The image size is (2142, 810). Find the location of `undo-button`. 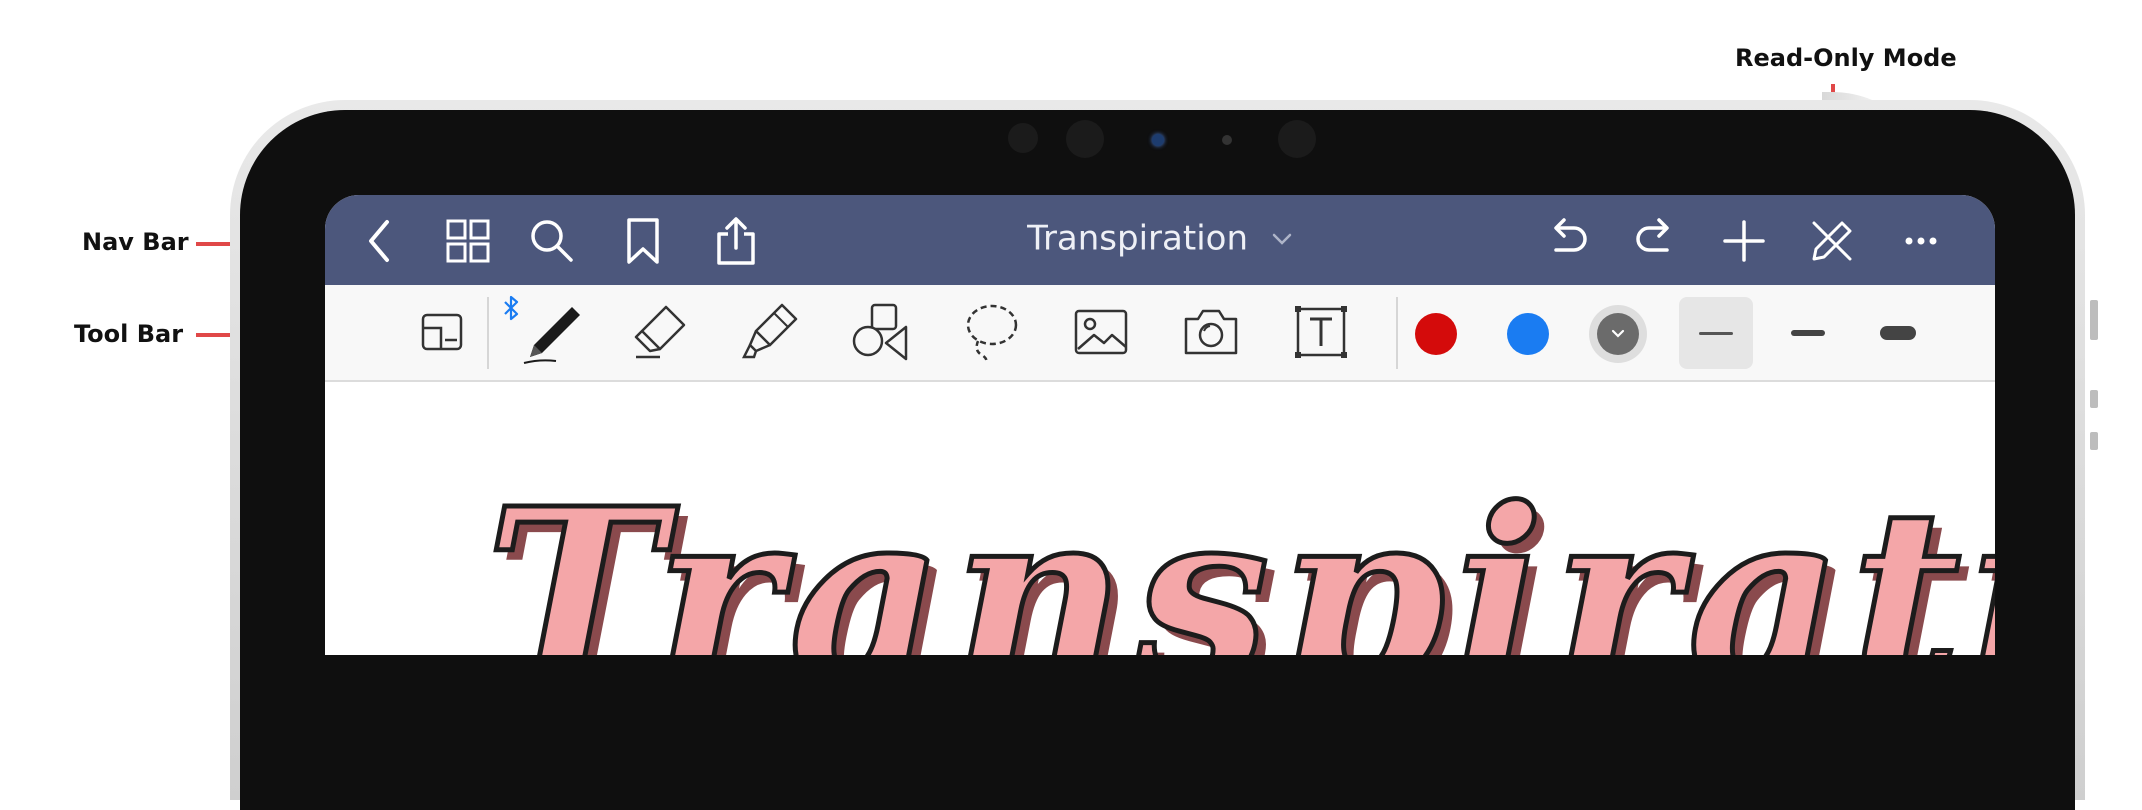

undo-button is located at coordinates (1567, 241).